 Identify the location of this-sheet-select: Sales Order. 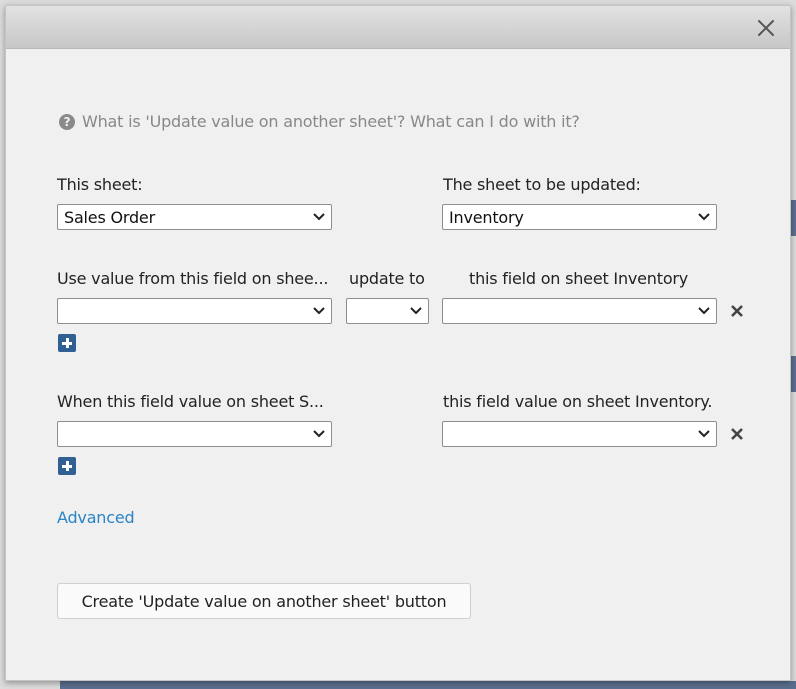
(194, 217).